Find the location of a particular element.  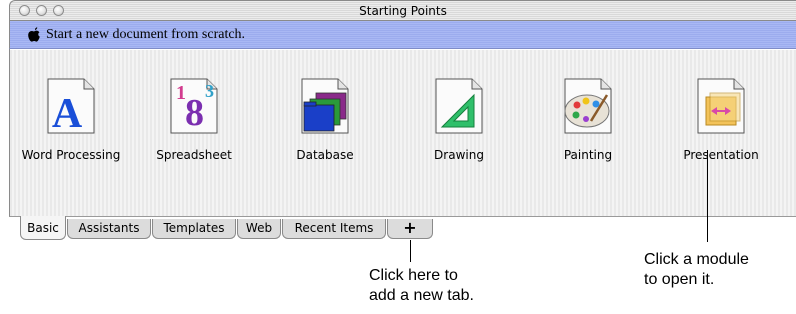

tab-web: Web is located at coordinates (259, 229).